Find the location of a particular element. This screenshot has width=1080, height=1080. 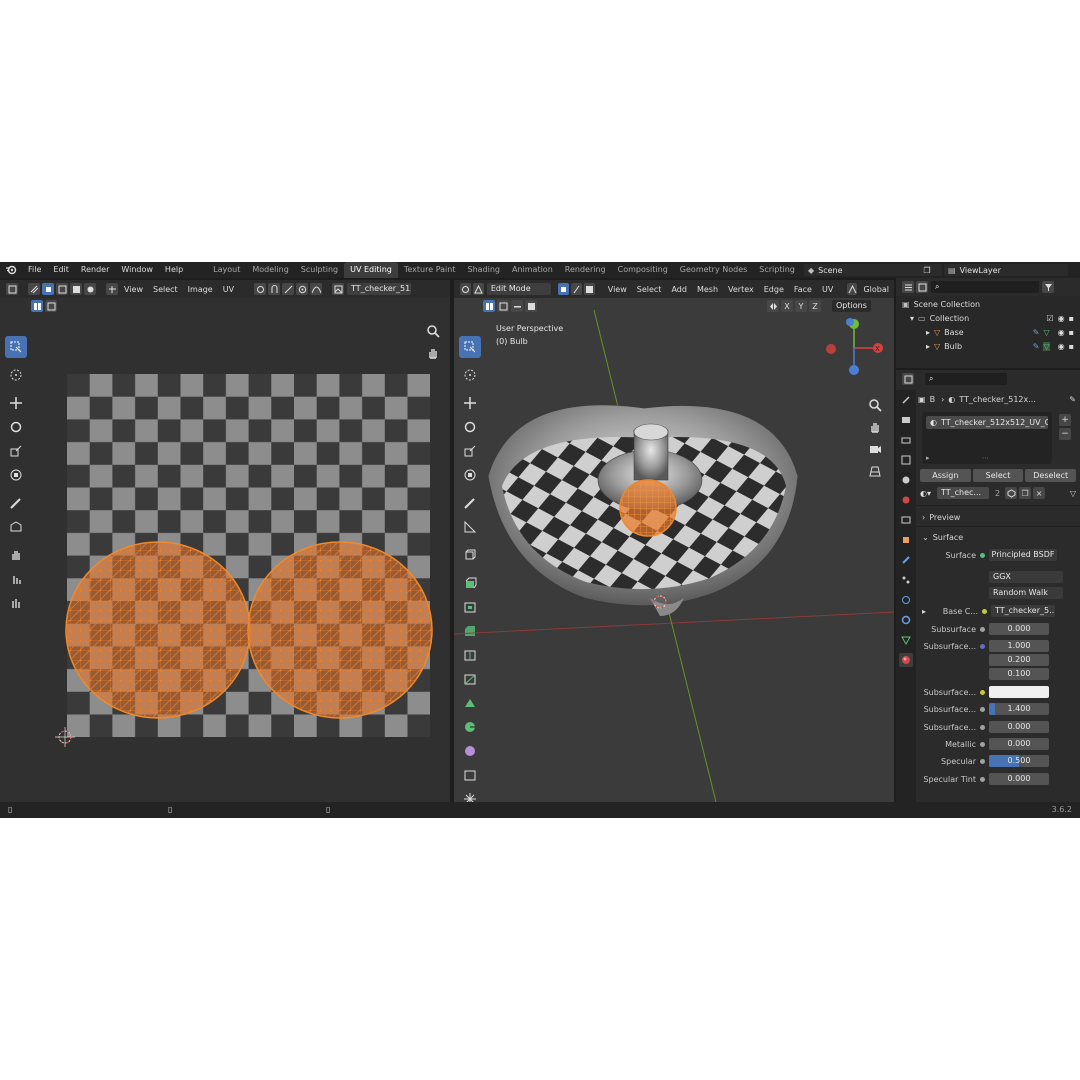

outliner-row-base: ▸ ▽ Base ✎ ▽ ◉ ▪ is located at coordinates (1000, 332).